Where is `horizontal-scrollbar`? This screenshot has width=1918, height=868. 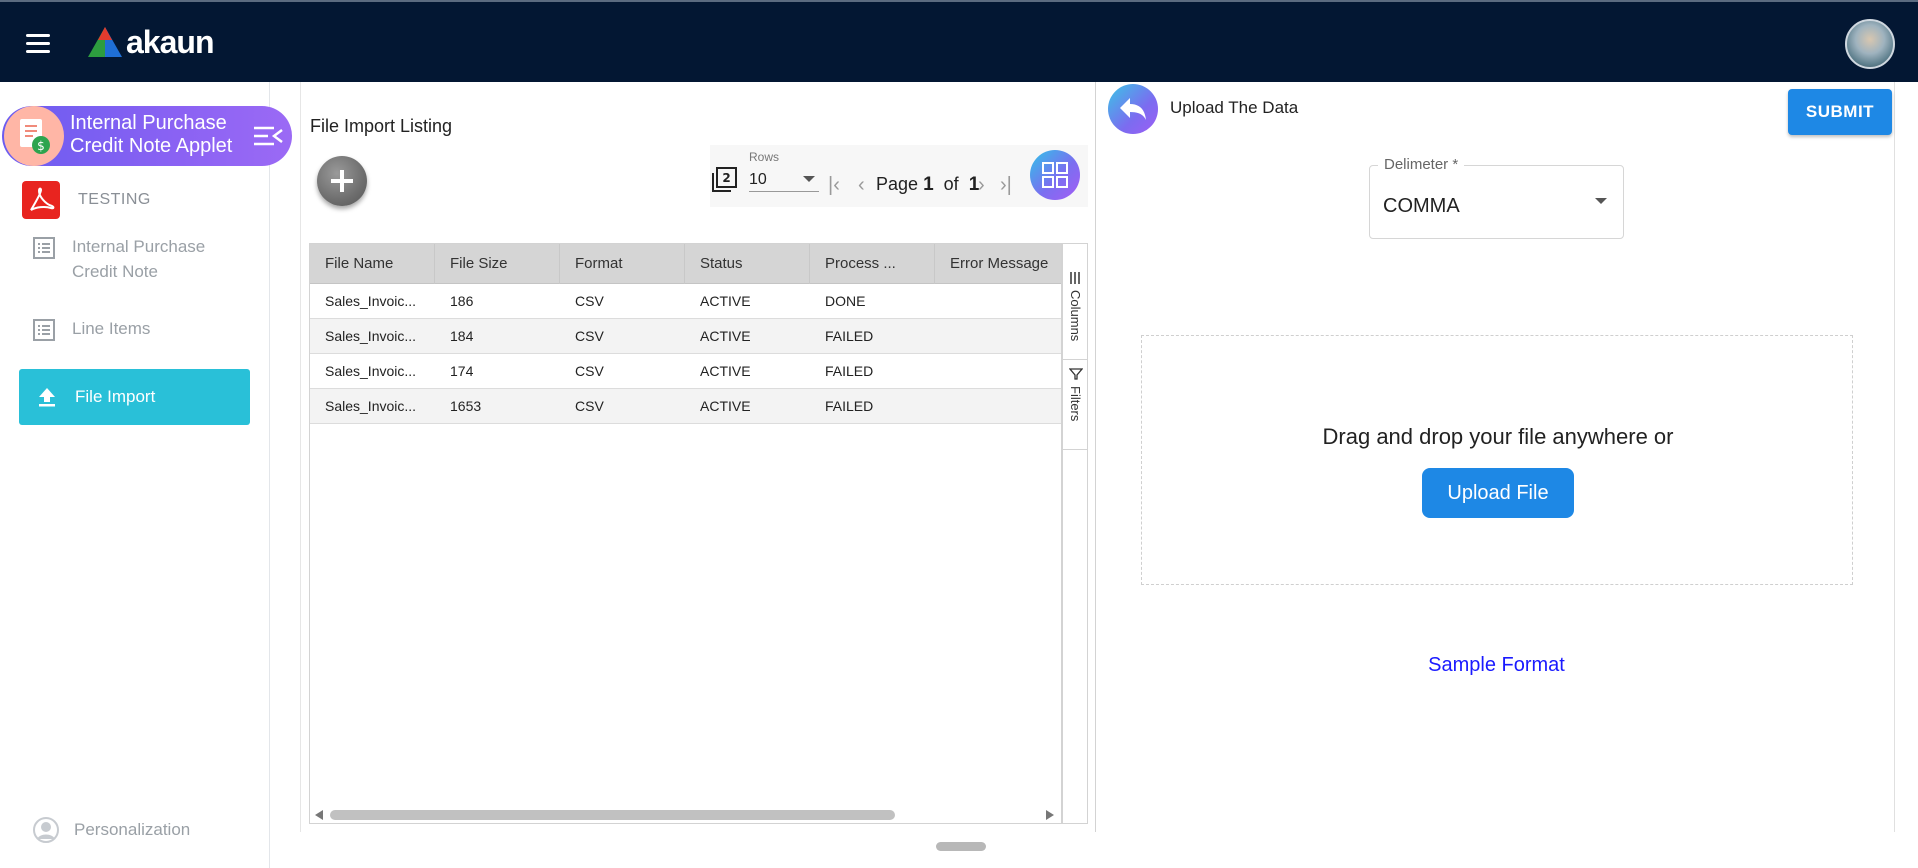 horizontal-scrollbar is located at coordinates (685, 814).